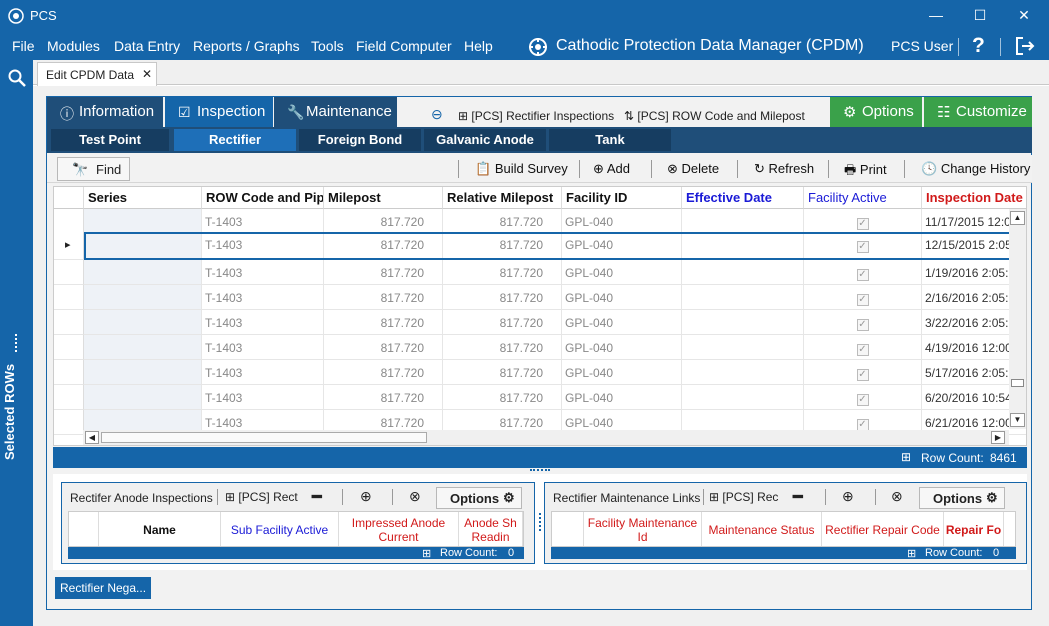 The width and height of the screenshot is (1049, 626). I want to click on scroll-up-arrow-icon: ▲, so click(1017, 218).